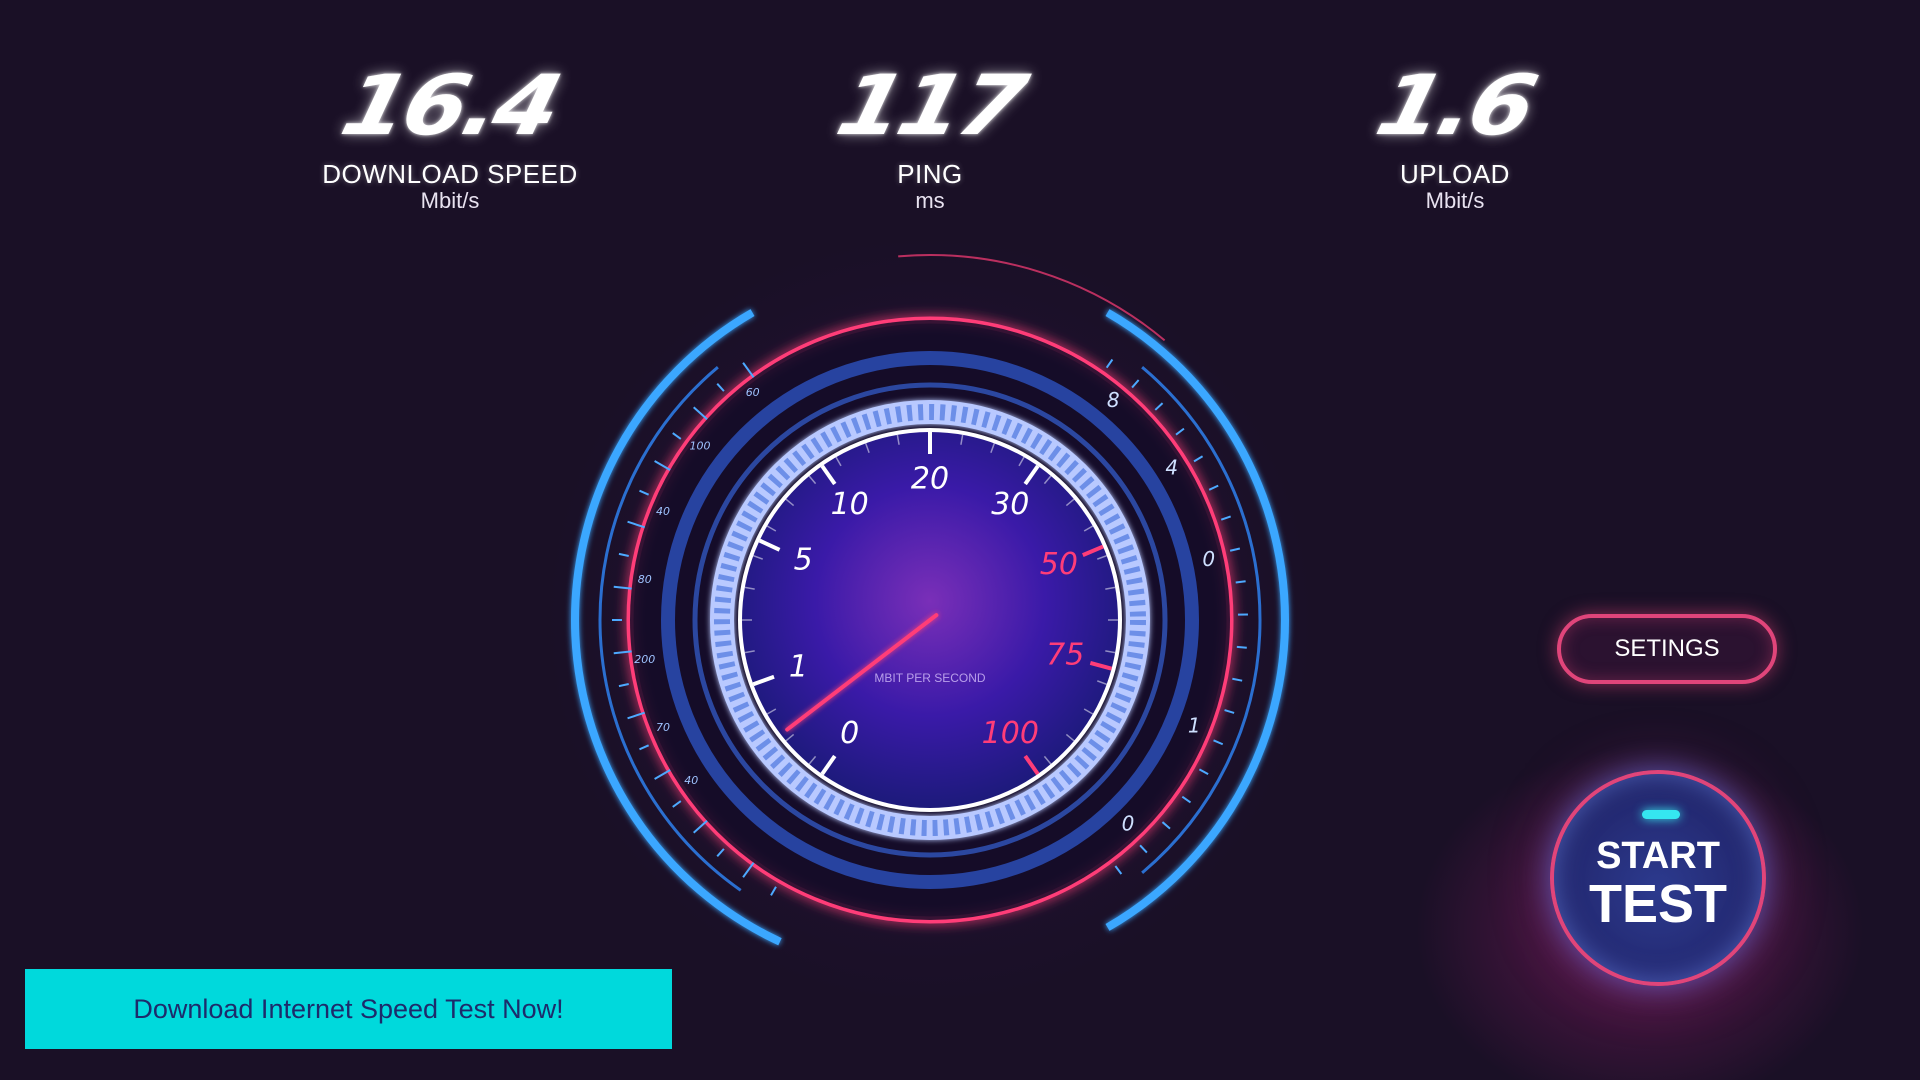  I want to click on gauge-center-label: MBIT PER SECOND, so click(929, 678).